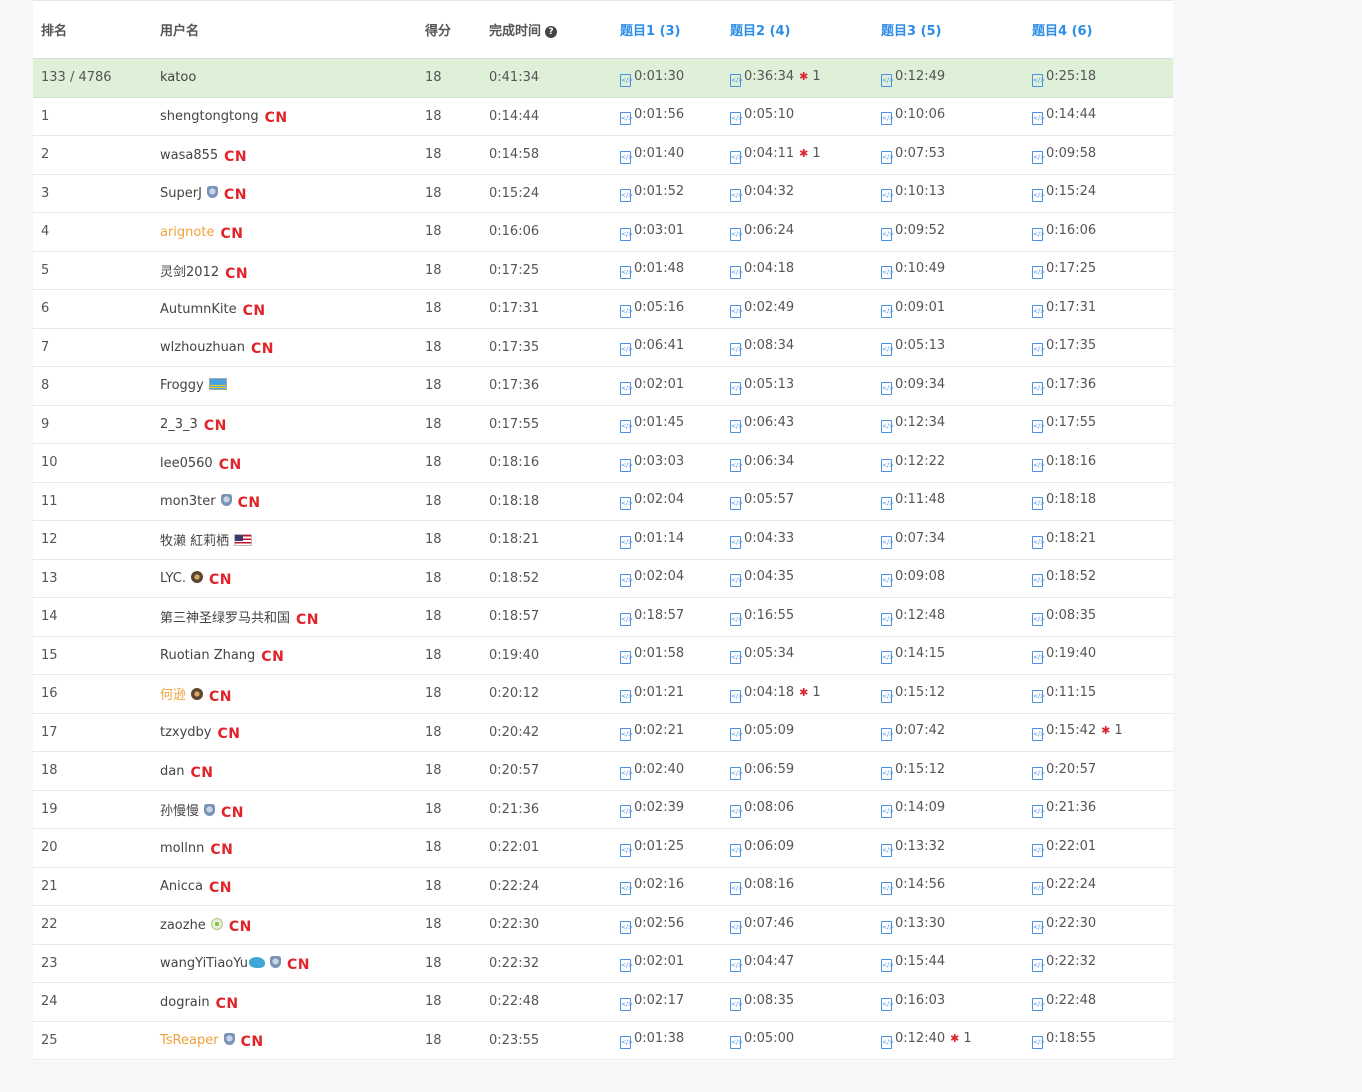 The image size is (1362, 1092). I want to click on username-link: LYC., so click(173, 578).